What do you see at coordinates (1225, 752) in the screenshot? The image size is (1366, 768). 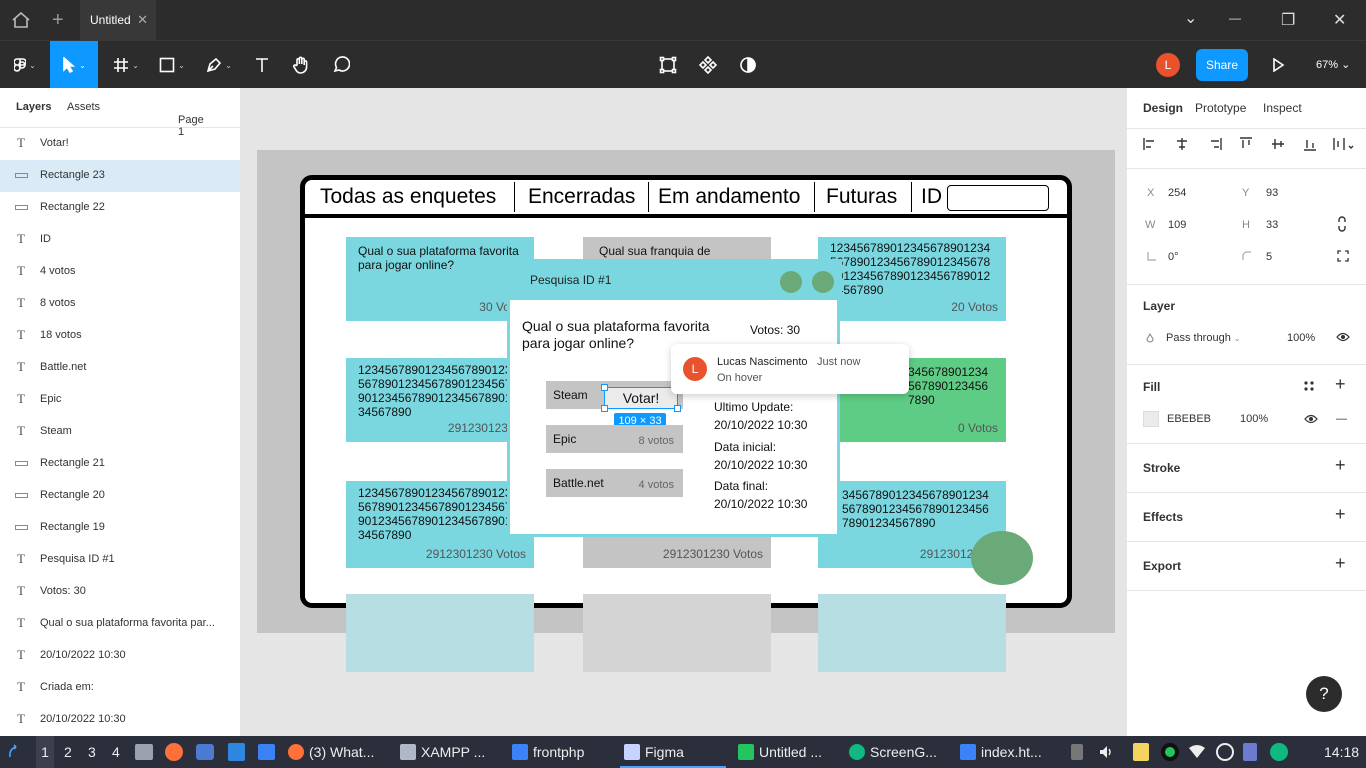 I see `sync-icon` at bounding box center [1225, 752].